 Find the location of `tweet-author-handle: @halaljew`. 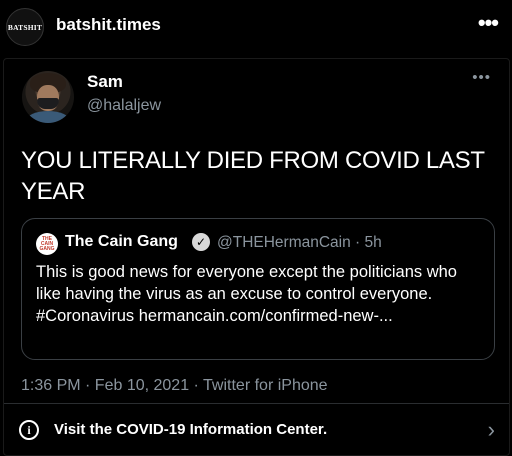

tweet-author-handle: @halaljew is located at coordinates (124, 105).